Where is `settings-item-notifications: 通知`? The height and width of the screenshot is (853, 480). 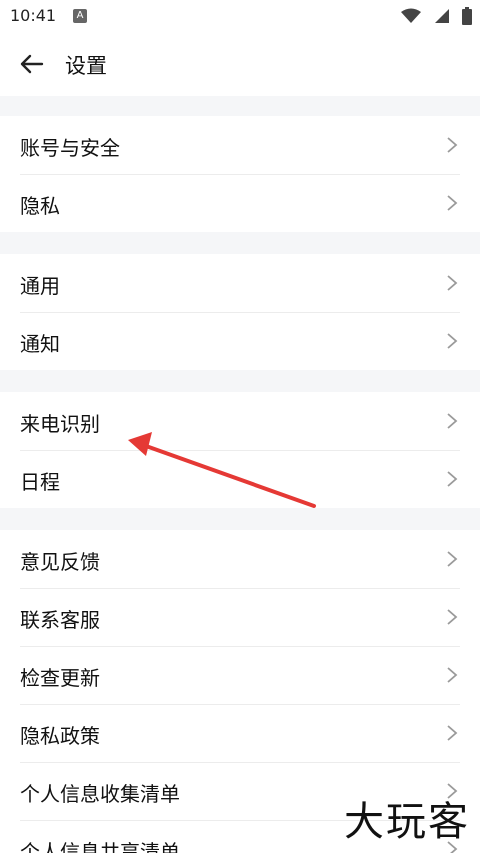
settings-item-notifications: 通知 is located at coordinates (240, 341).